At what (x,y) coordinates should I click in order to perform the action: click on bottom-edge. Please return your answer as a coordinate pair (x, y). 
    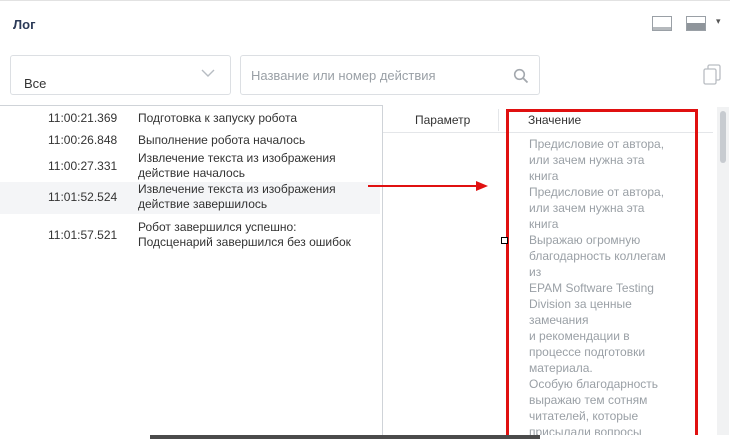
    Looking at the image, I should click on (365, 437).